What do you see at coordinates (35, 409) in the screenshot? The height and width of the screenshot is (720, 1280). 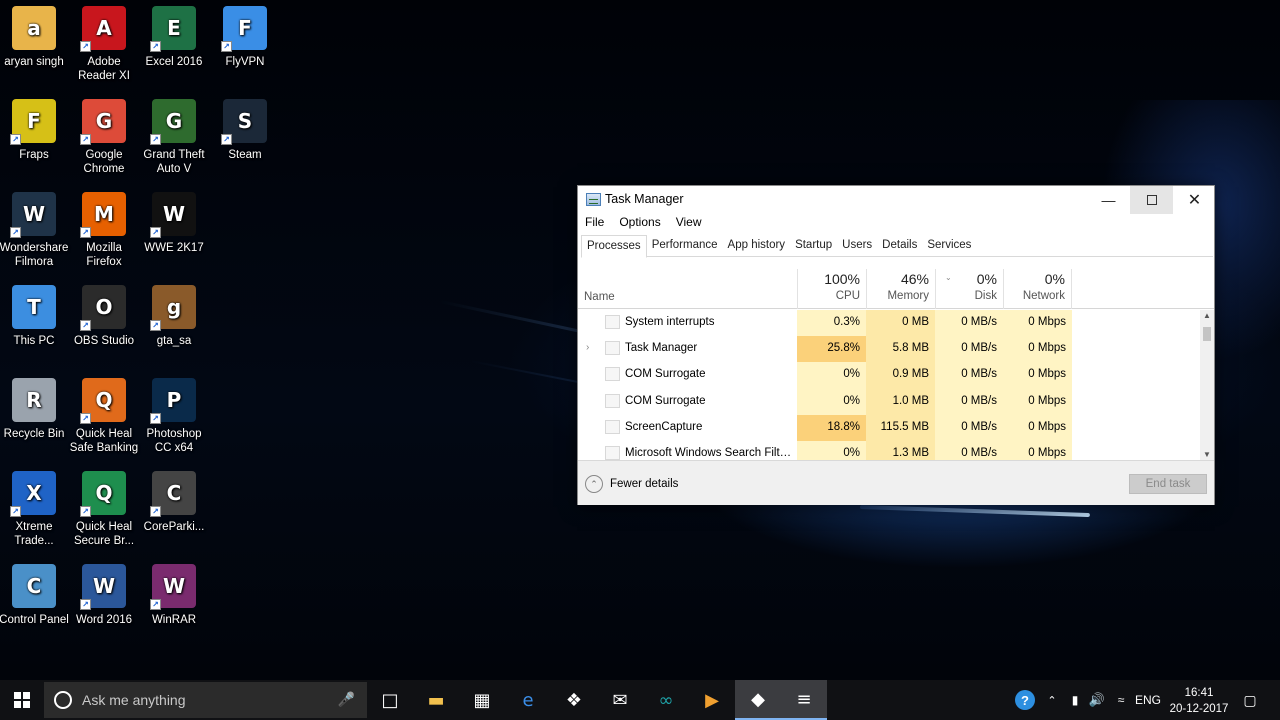 I see `desktop-icon: R Recycle Bin` at bounding box center [35, 409].